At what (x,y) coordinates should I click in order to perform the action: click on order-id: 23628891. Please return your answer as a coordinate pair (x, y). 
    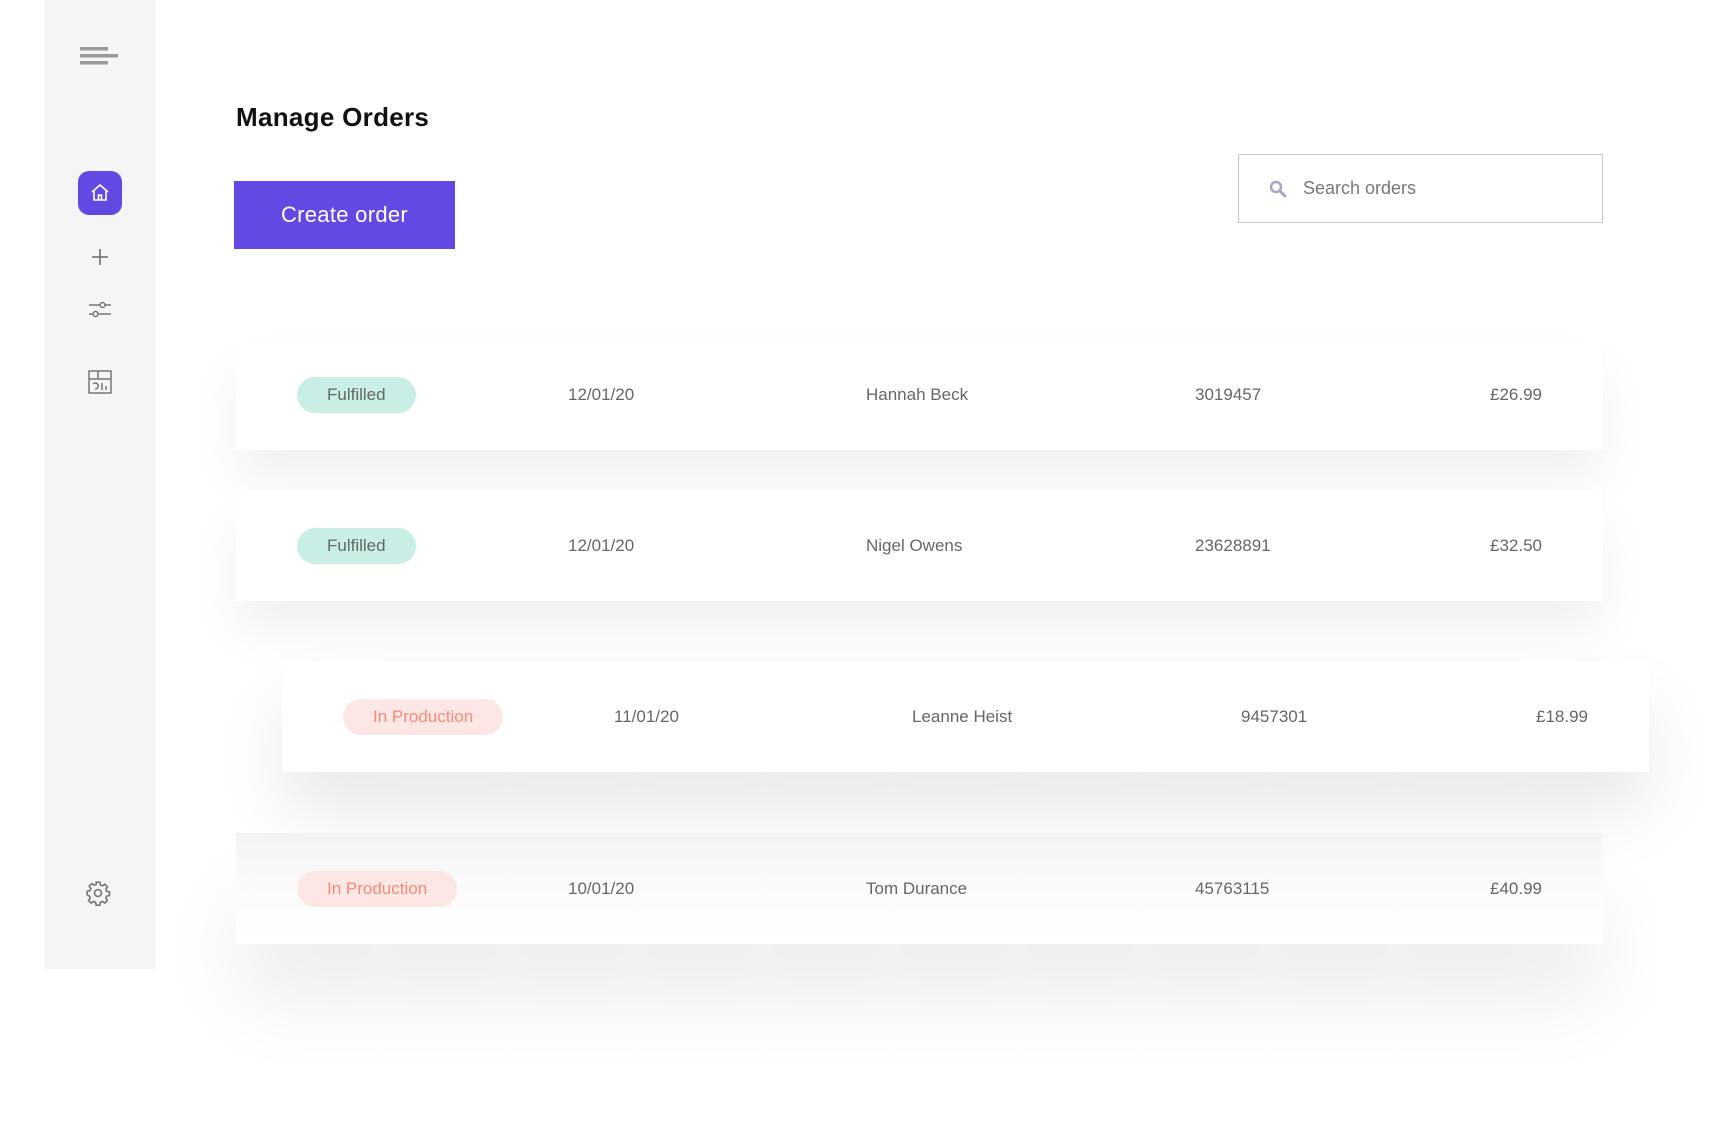
    Looking at the image, I should click on (1233, 545).